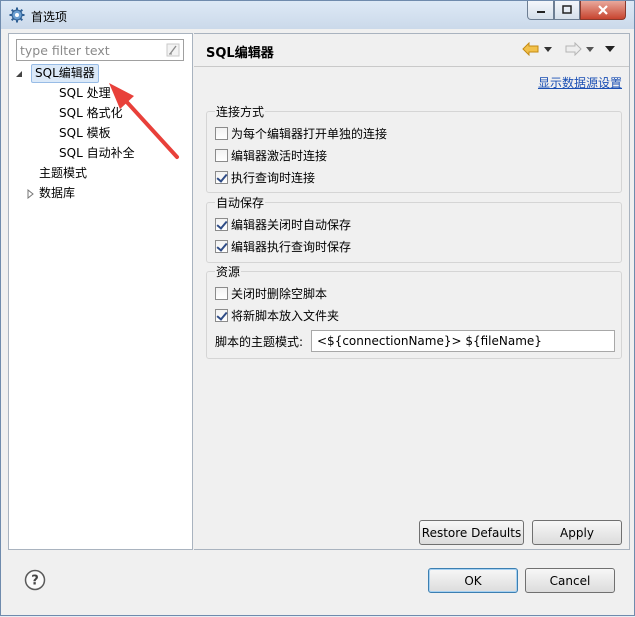 The height and width of the screenshot is (617, 635). I want to click on maximize-icon, so click(567, 9).